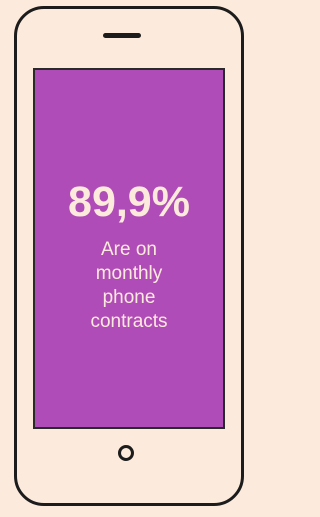 This screenshot has width=320, height=517. What do you see at coordinates (129, 297) in the screenshot?
I see `caption-line: phone` at bounding box center [129, 297].